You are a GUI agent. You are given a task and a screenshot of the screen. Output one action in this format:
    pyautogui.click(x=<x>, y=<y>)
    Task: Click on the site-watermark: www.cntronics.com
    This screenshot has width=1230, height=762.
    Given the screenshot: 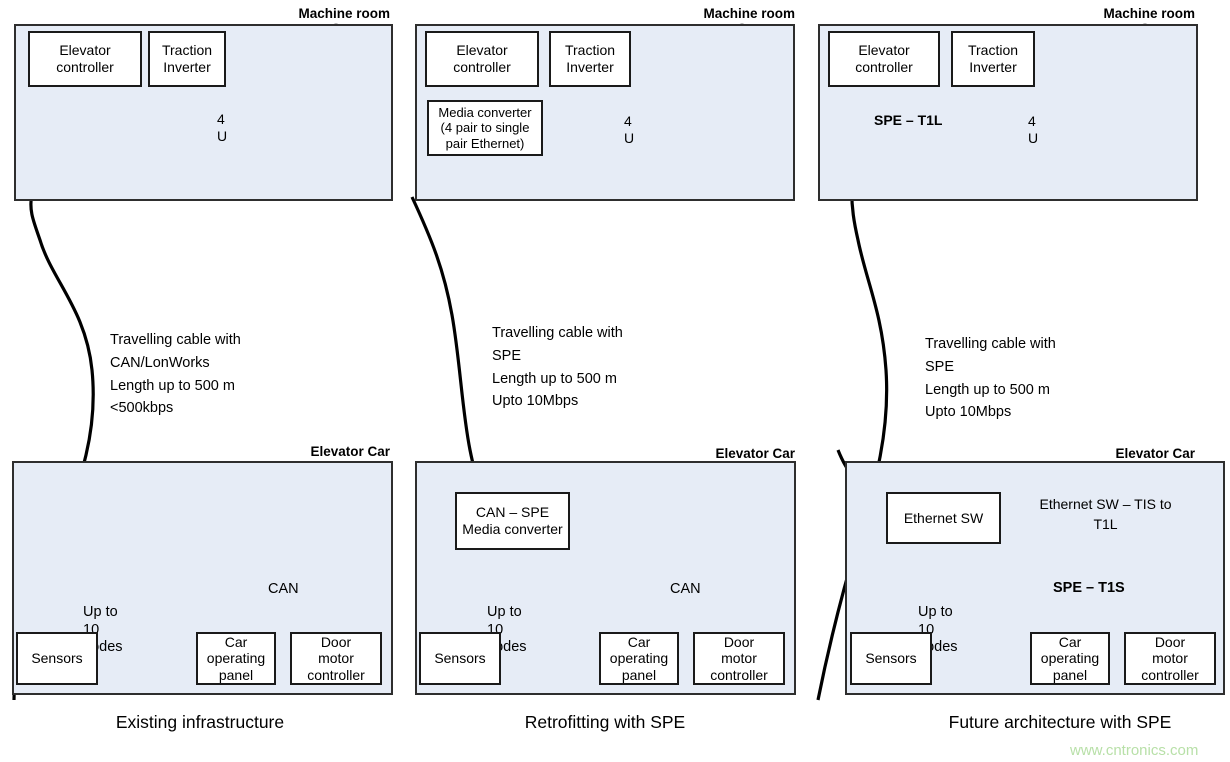 What is the action you would take?
    pyautogui.click(x=1134, y=750)
    